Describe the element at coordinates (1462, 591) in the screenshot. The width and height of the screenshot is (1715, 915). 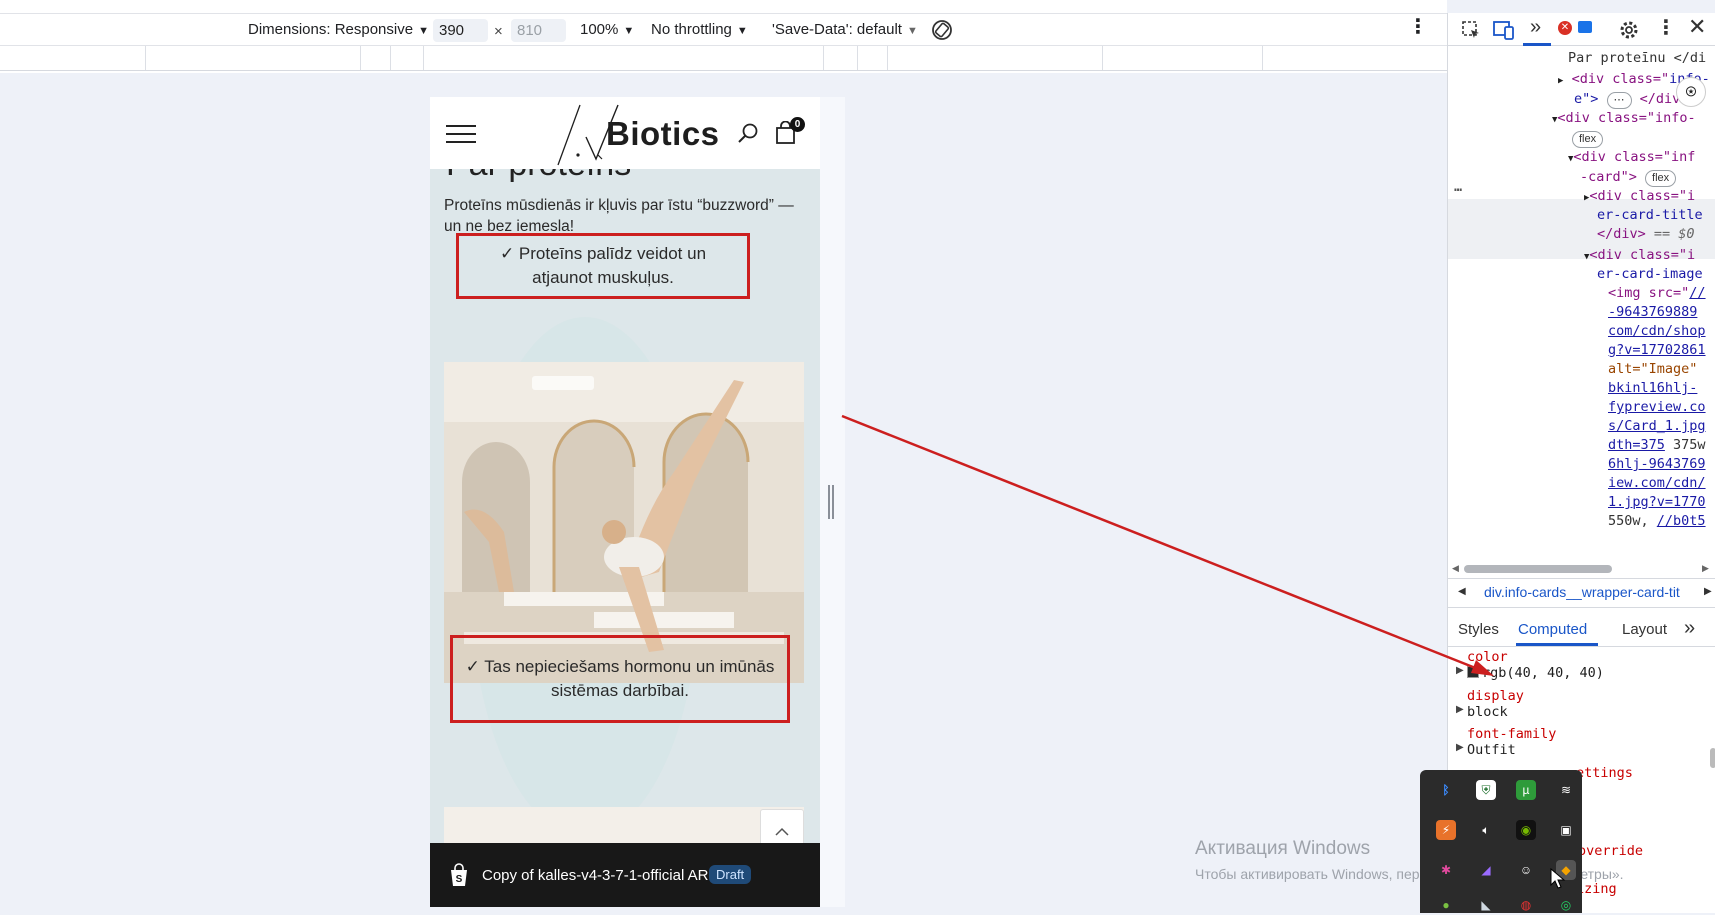
I see `breadcrumb-prev-icon: ◀` at that location.